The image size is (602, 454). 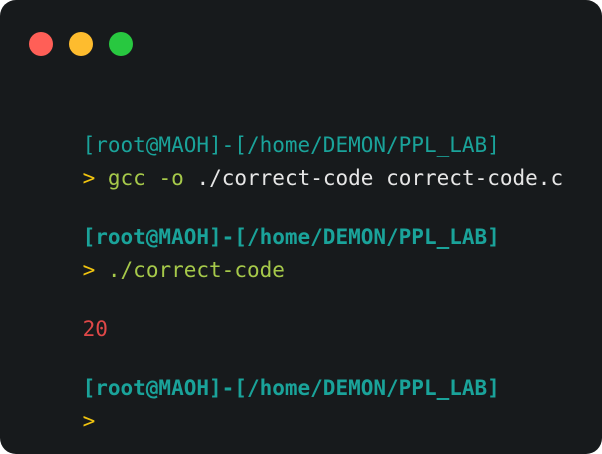 I want to click on command-name: gcc, so click(x=126, y=178).